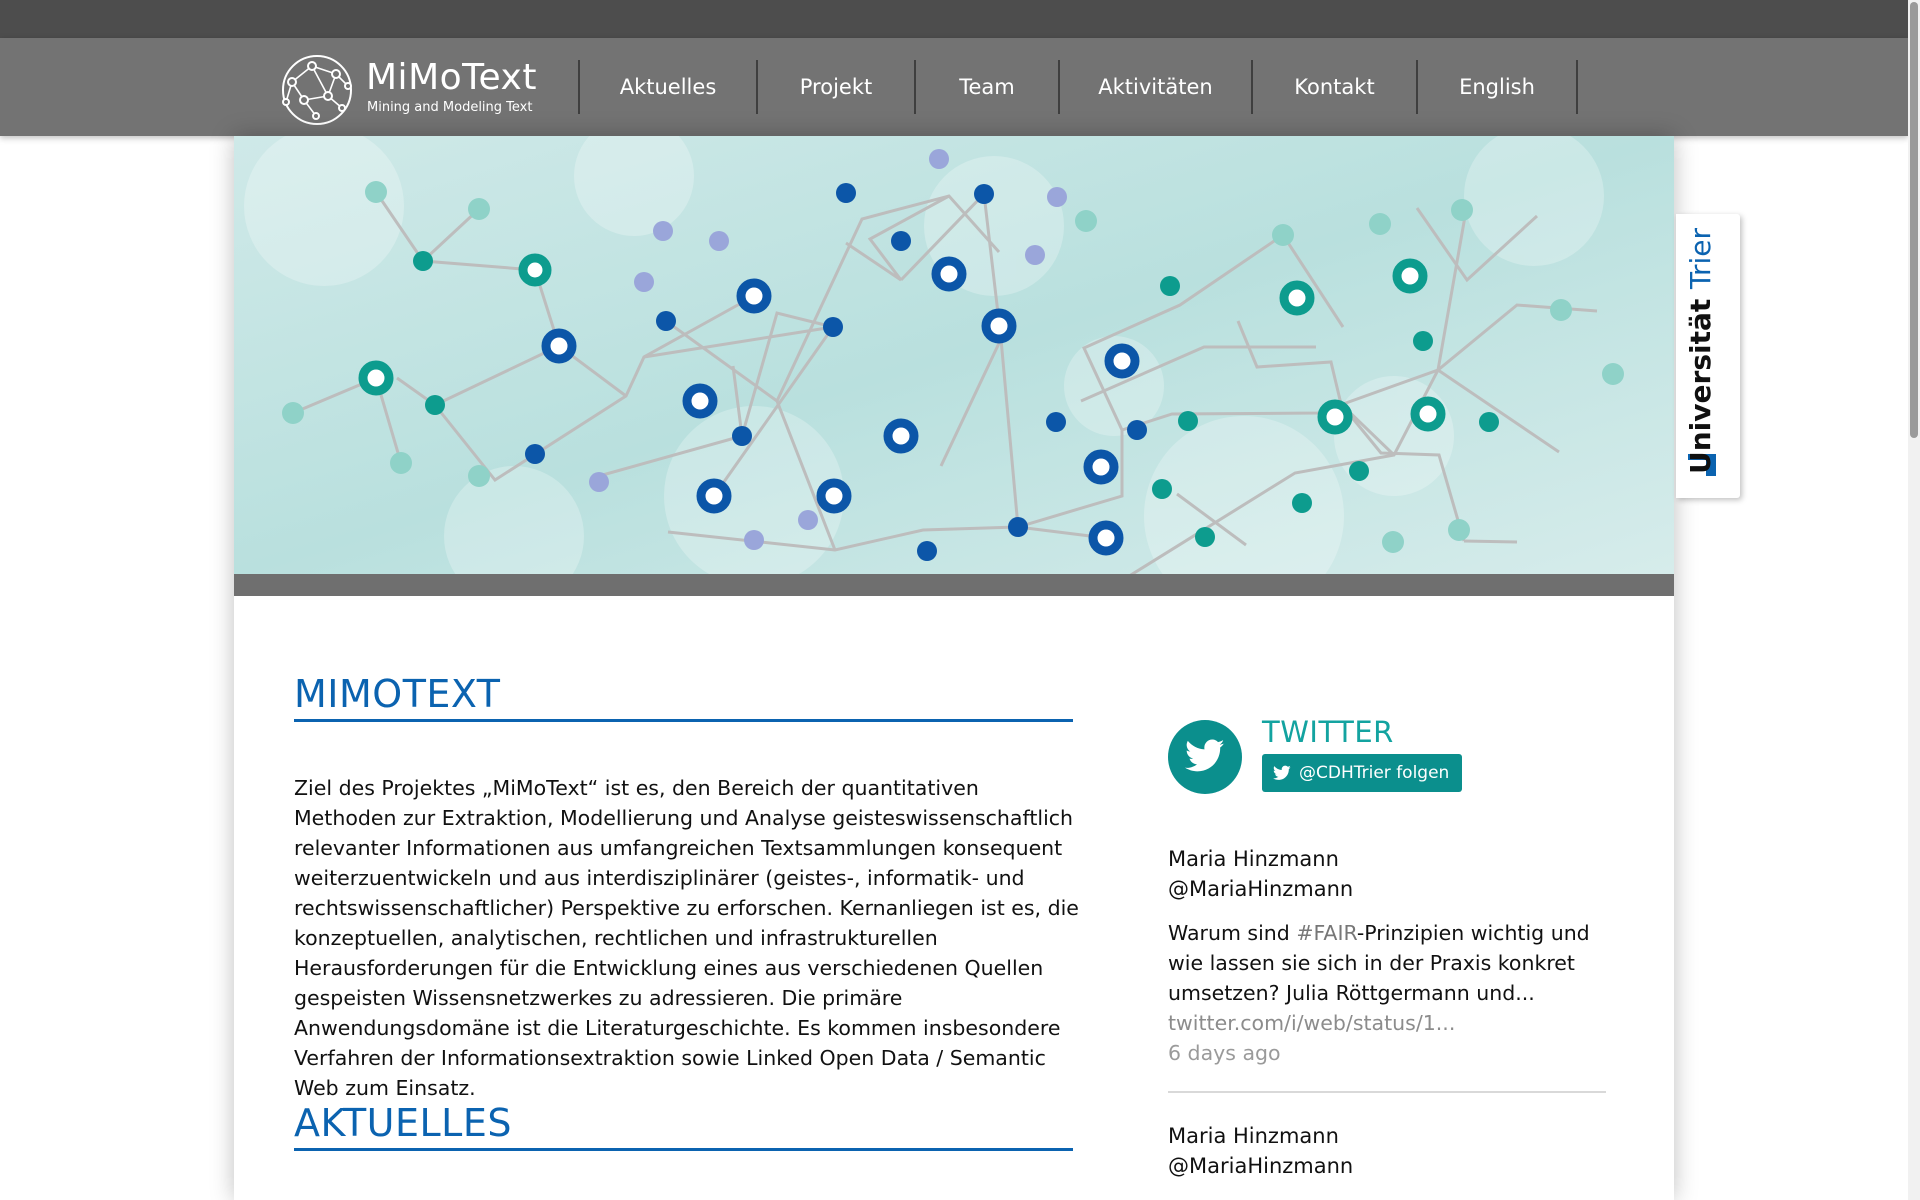  What do you see at coordinates (1700, 258) in the screenshot?
I see `university-name-part2: Trier` at bounding box center [1700, 258].